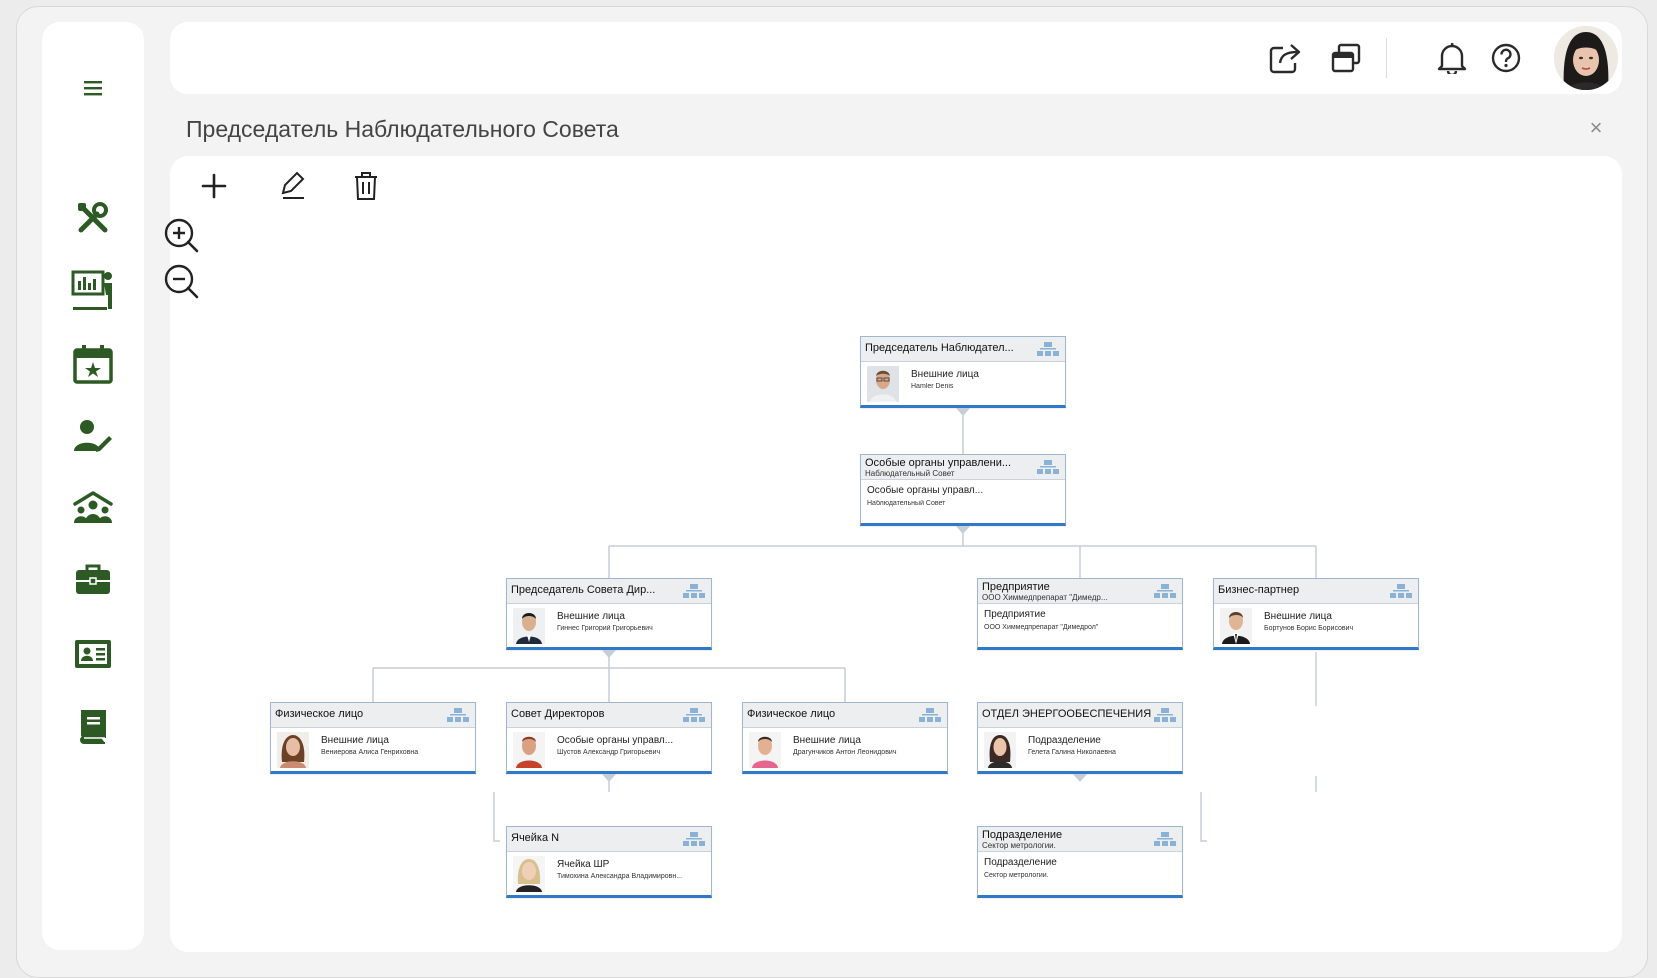 This screenshot has width=1657, height=978. I want to click on node-name: Бортунов Борис Борисович, so click(1309, 628).